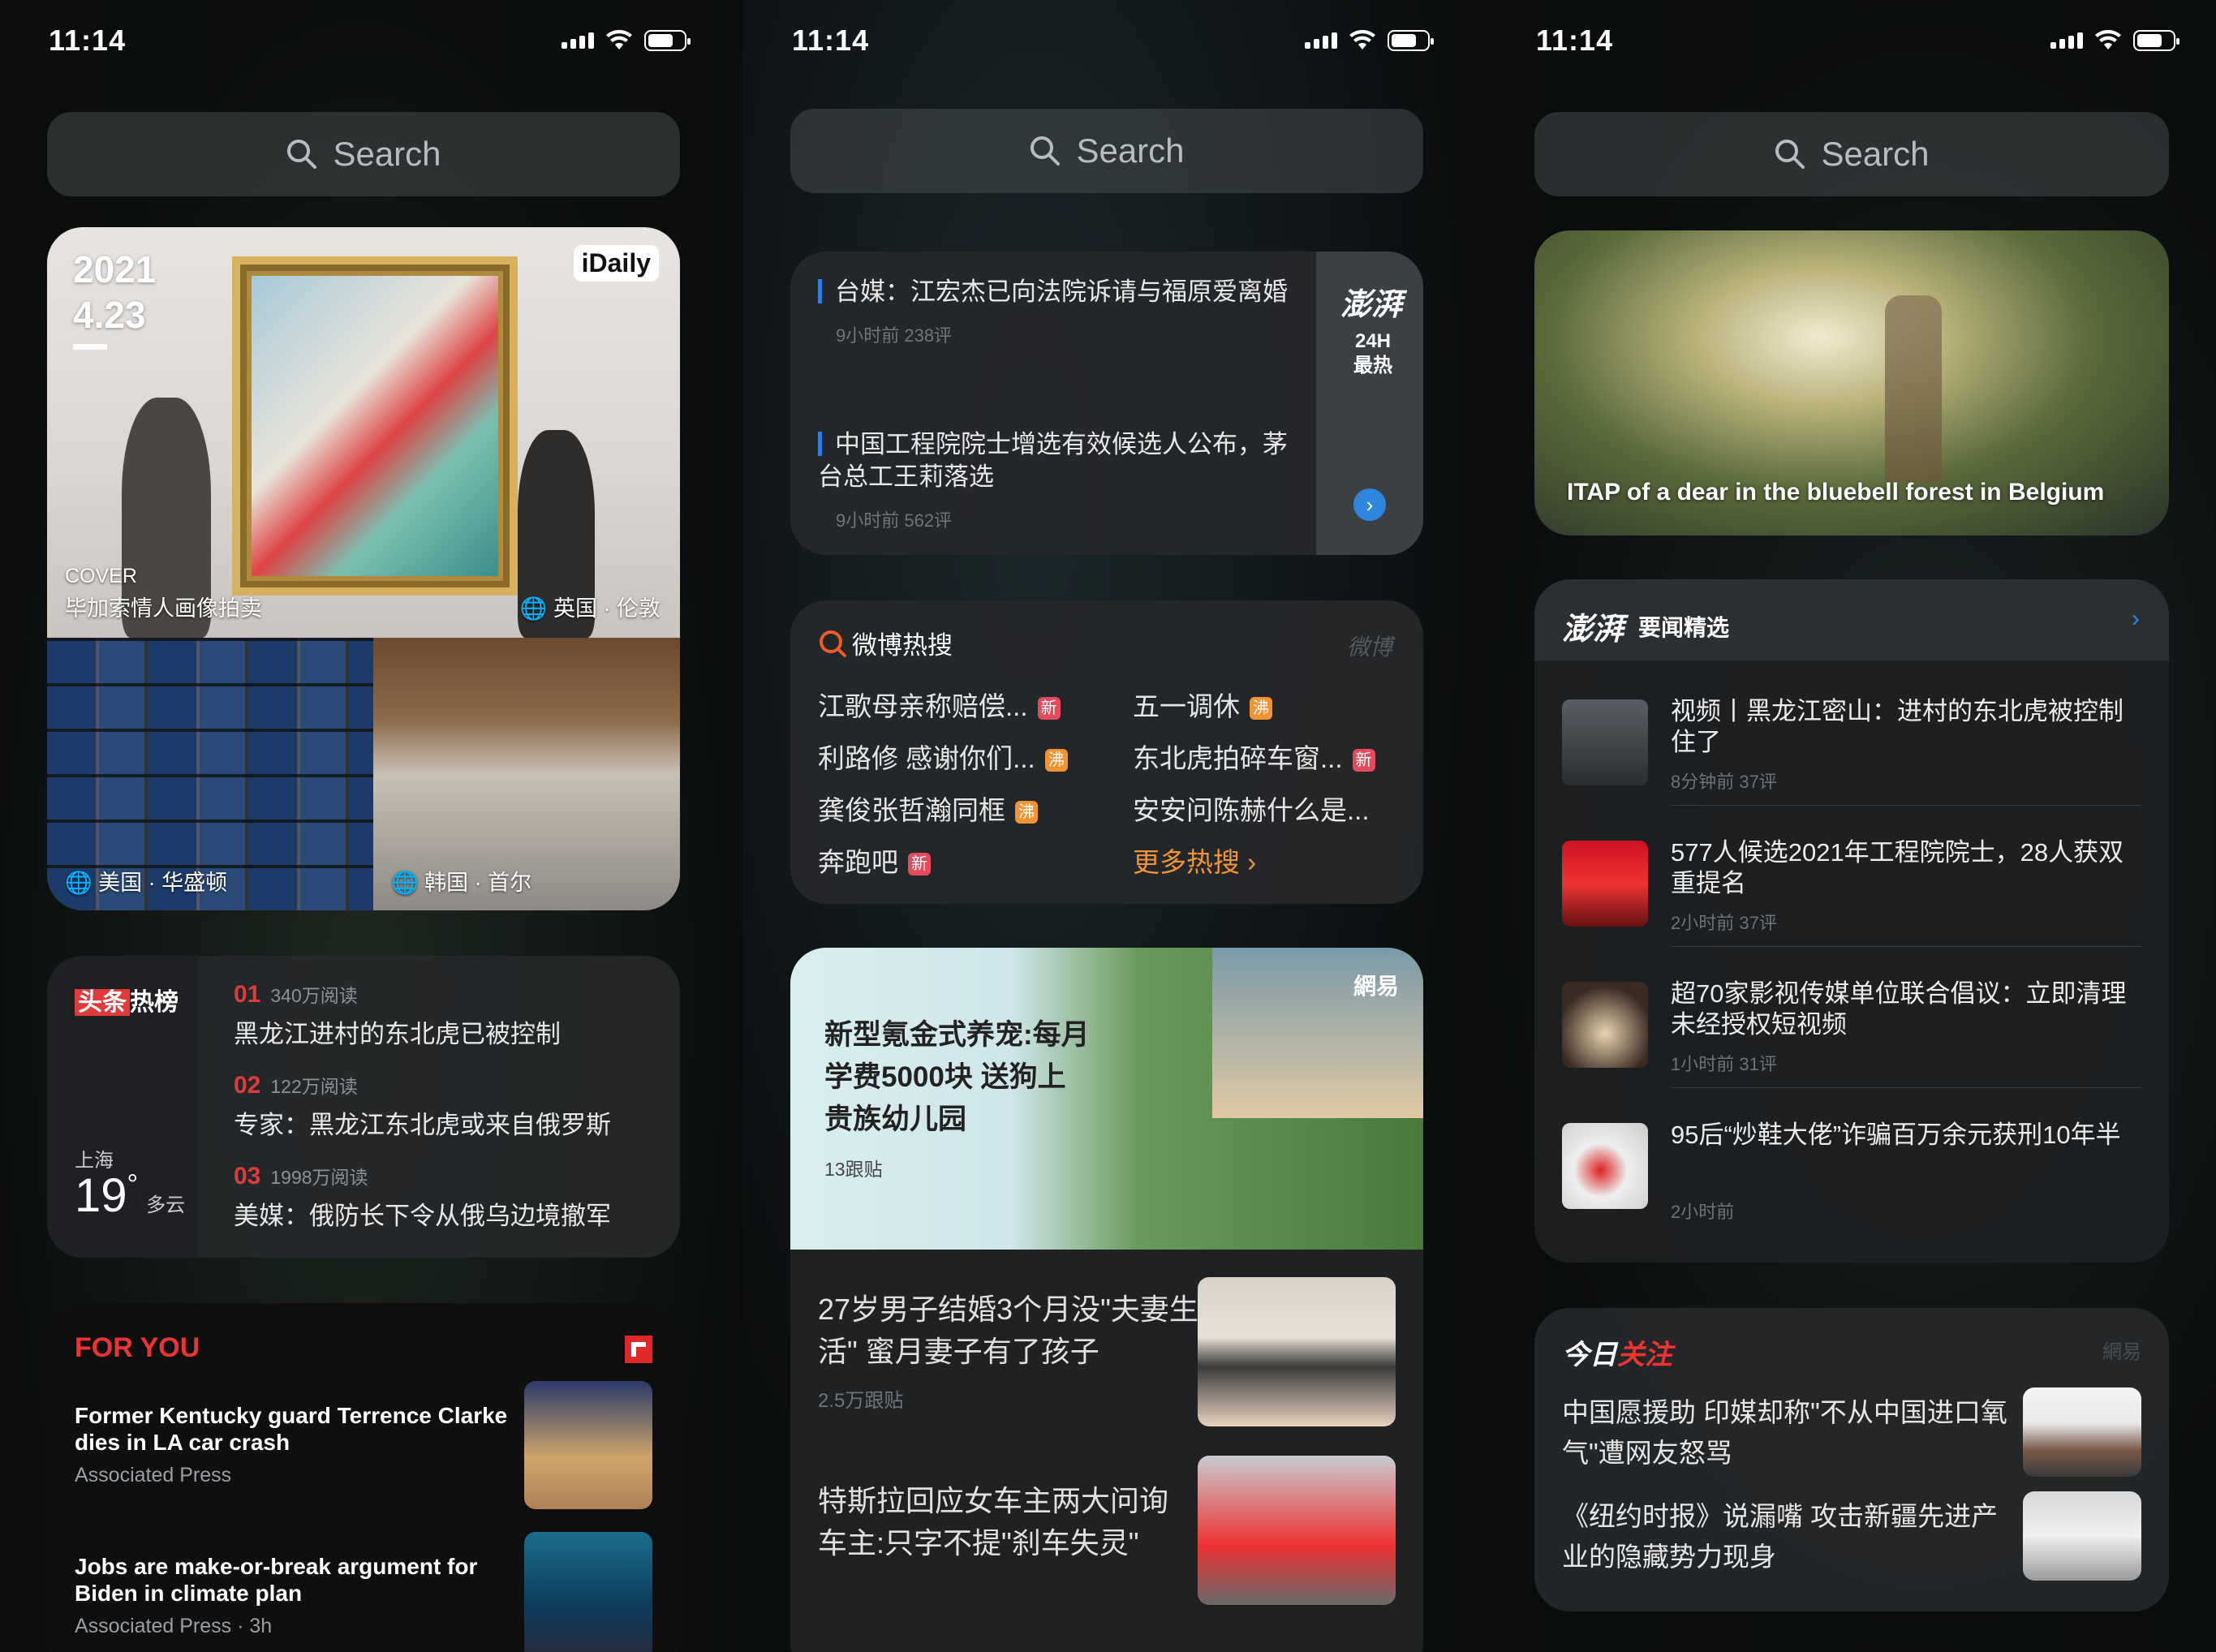  I want to click on painting-frame, so click(375, 426).